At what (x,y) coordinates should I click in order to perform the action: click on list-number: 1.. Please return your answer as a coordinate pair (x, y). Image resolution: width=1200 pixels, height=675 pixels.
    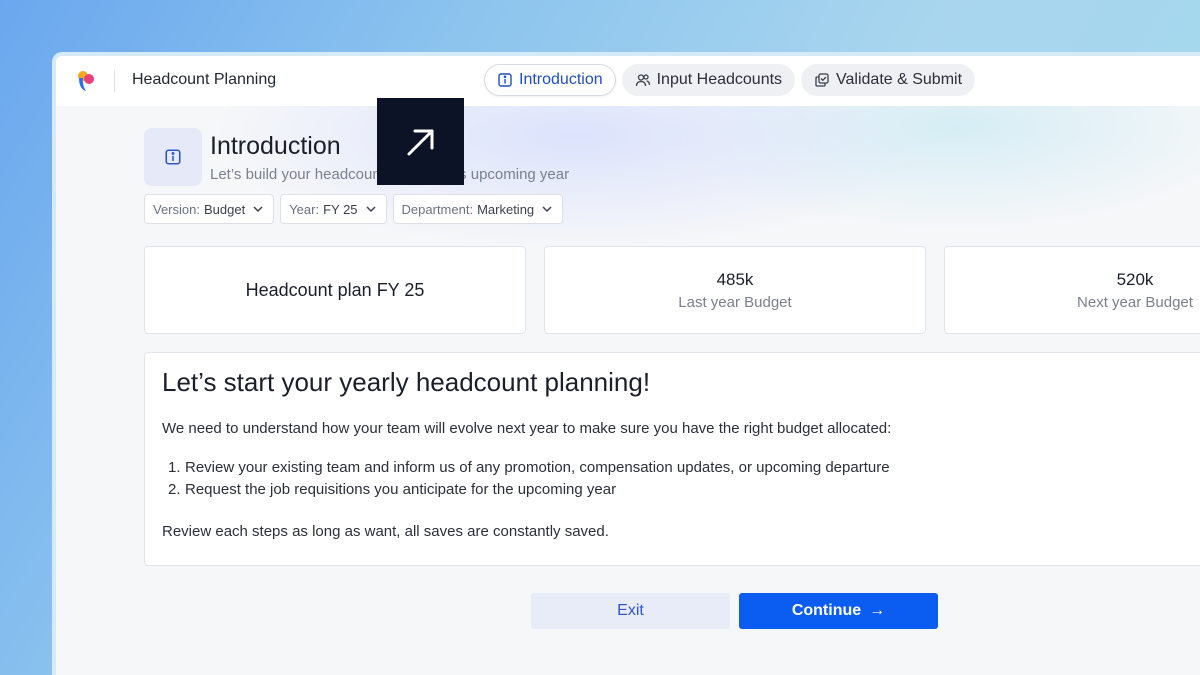
    Looking at the image, I should click on (174, 467).